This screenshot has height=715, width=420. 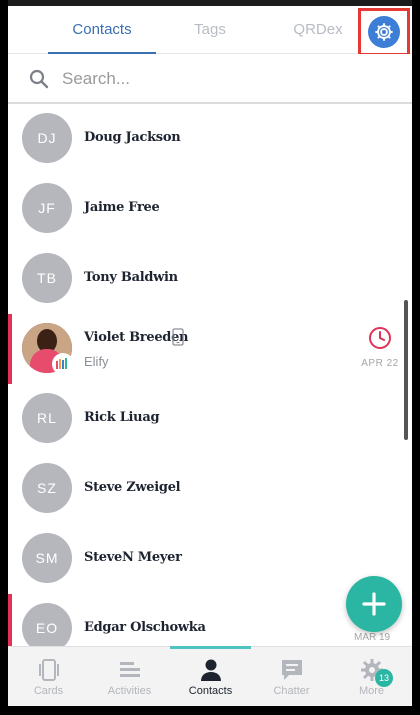 I want to click on avatar: SZ, so click(x=47, y=488).